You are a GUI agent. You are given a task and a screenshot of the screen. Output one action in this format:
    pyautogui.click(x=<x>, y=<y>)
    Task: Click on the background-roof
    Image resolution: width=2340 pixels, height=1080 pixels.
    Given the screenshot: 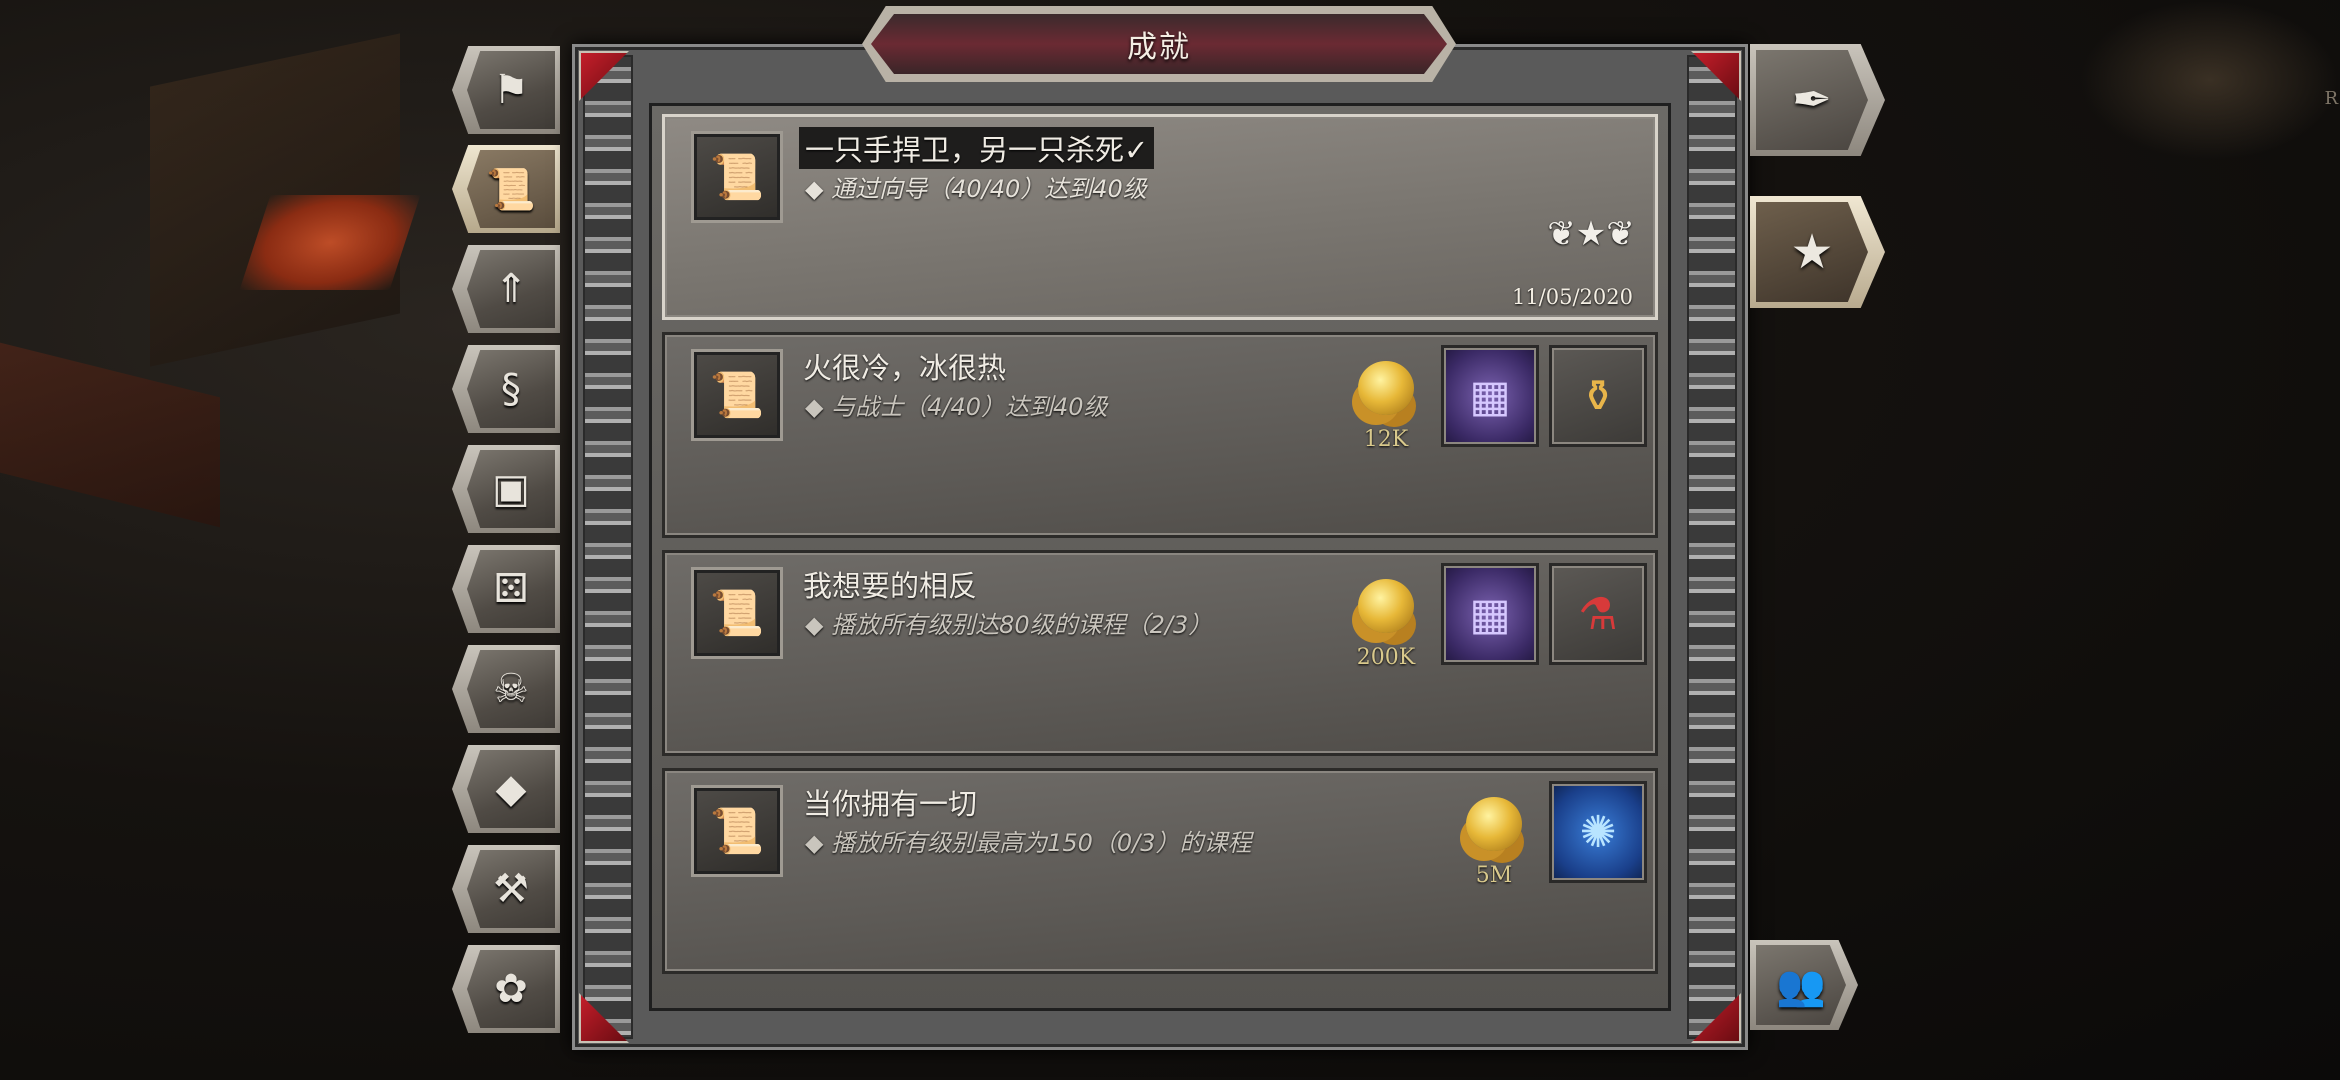 What is the action you would take?
    pyautogui.click(x=110, y=435)
    